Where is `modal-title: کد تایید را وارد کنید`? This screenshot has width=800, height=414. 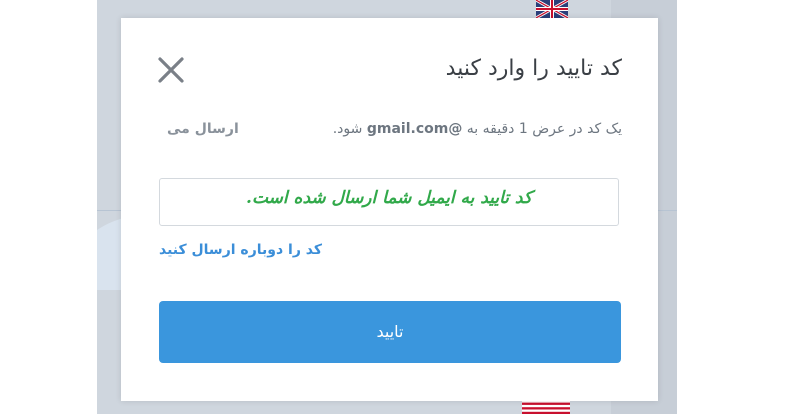 modal-title: کد تایید را وارد کنید is located at coordinates (533, 68).